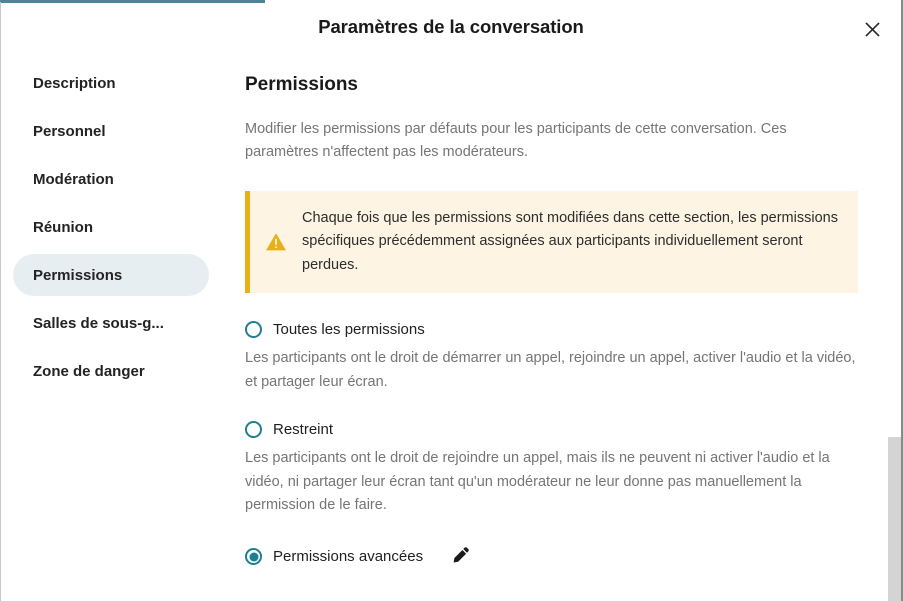 This screenshot has height=601, width=903. Describe the element at coordinates (111, 227) in the screenshot. I see `sidebar-item-3: Réunion` at that location.